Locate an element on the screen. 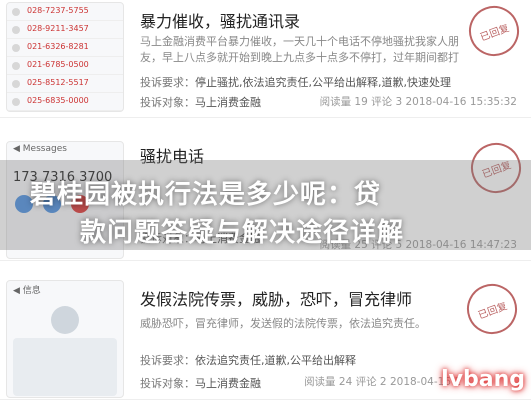 The width and height of the screenshot is (531, 400). message-bubble is located at coordinates (65, 367).